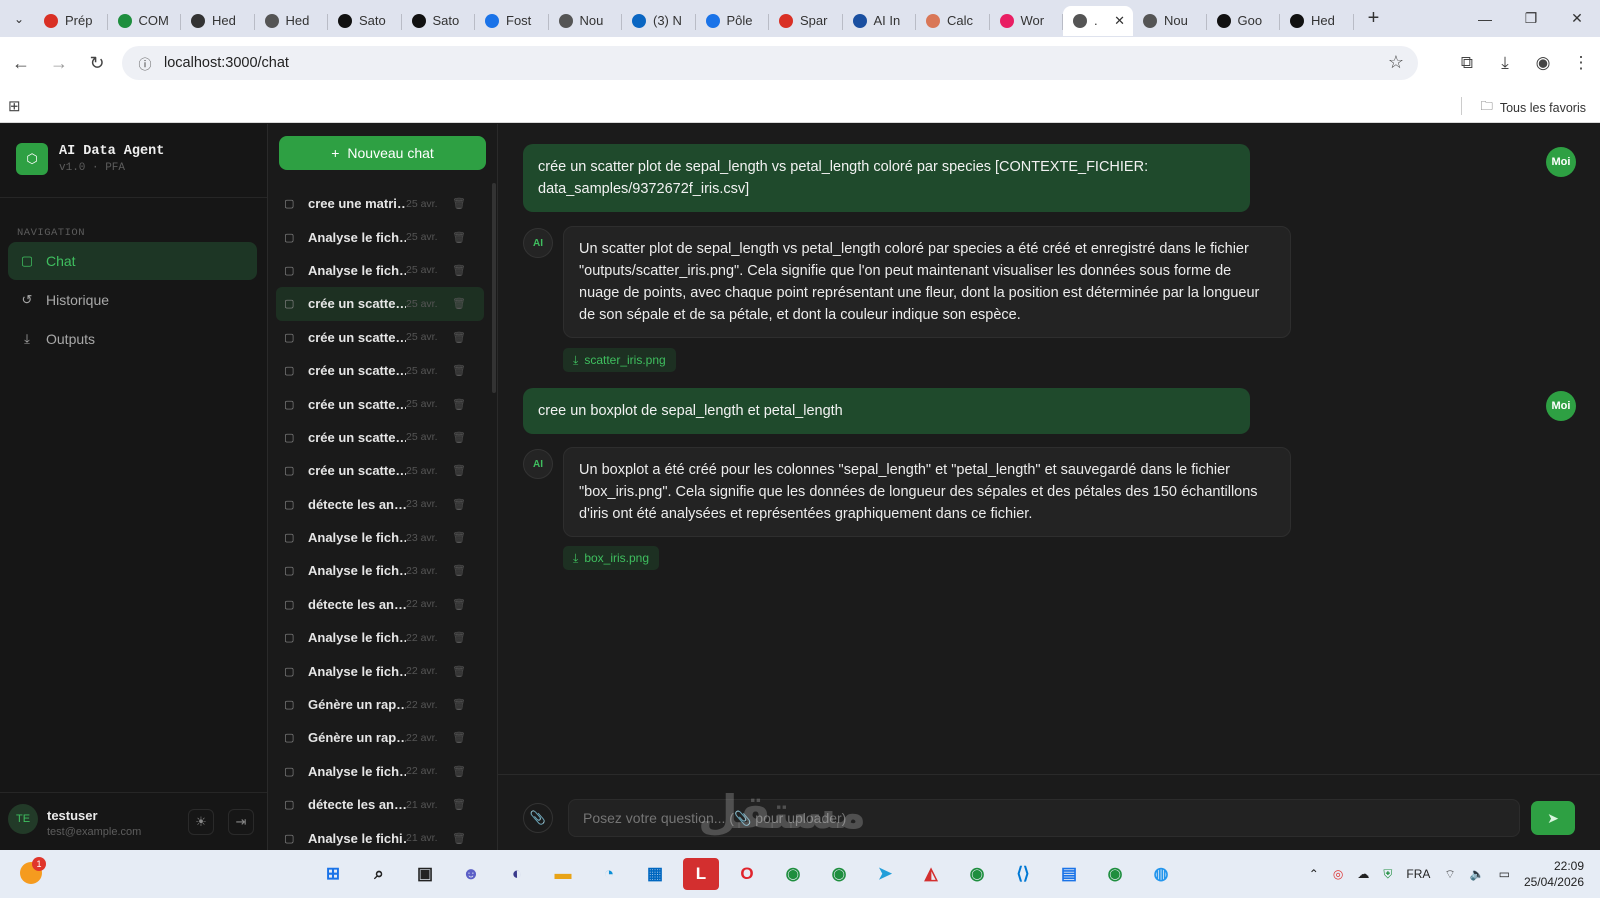  What do you see at coordinates (1504, 874) in the screenshot?
I see `battery-icon: ▭` at bounding box center [1504, 874].